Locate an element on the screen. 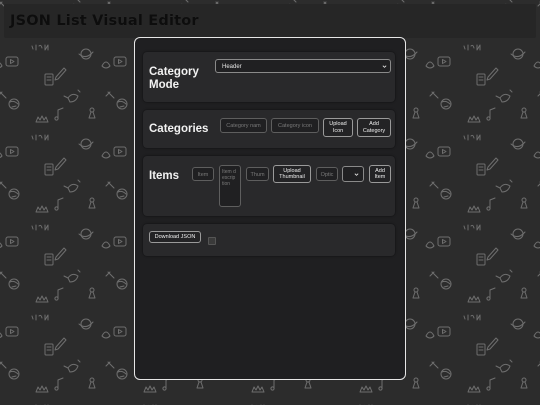  upload-icon-line2: Icon is located at coordinates (338, 130).